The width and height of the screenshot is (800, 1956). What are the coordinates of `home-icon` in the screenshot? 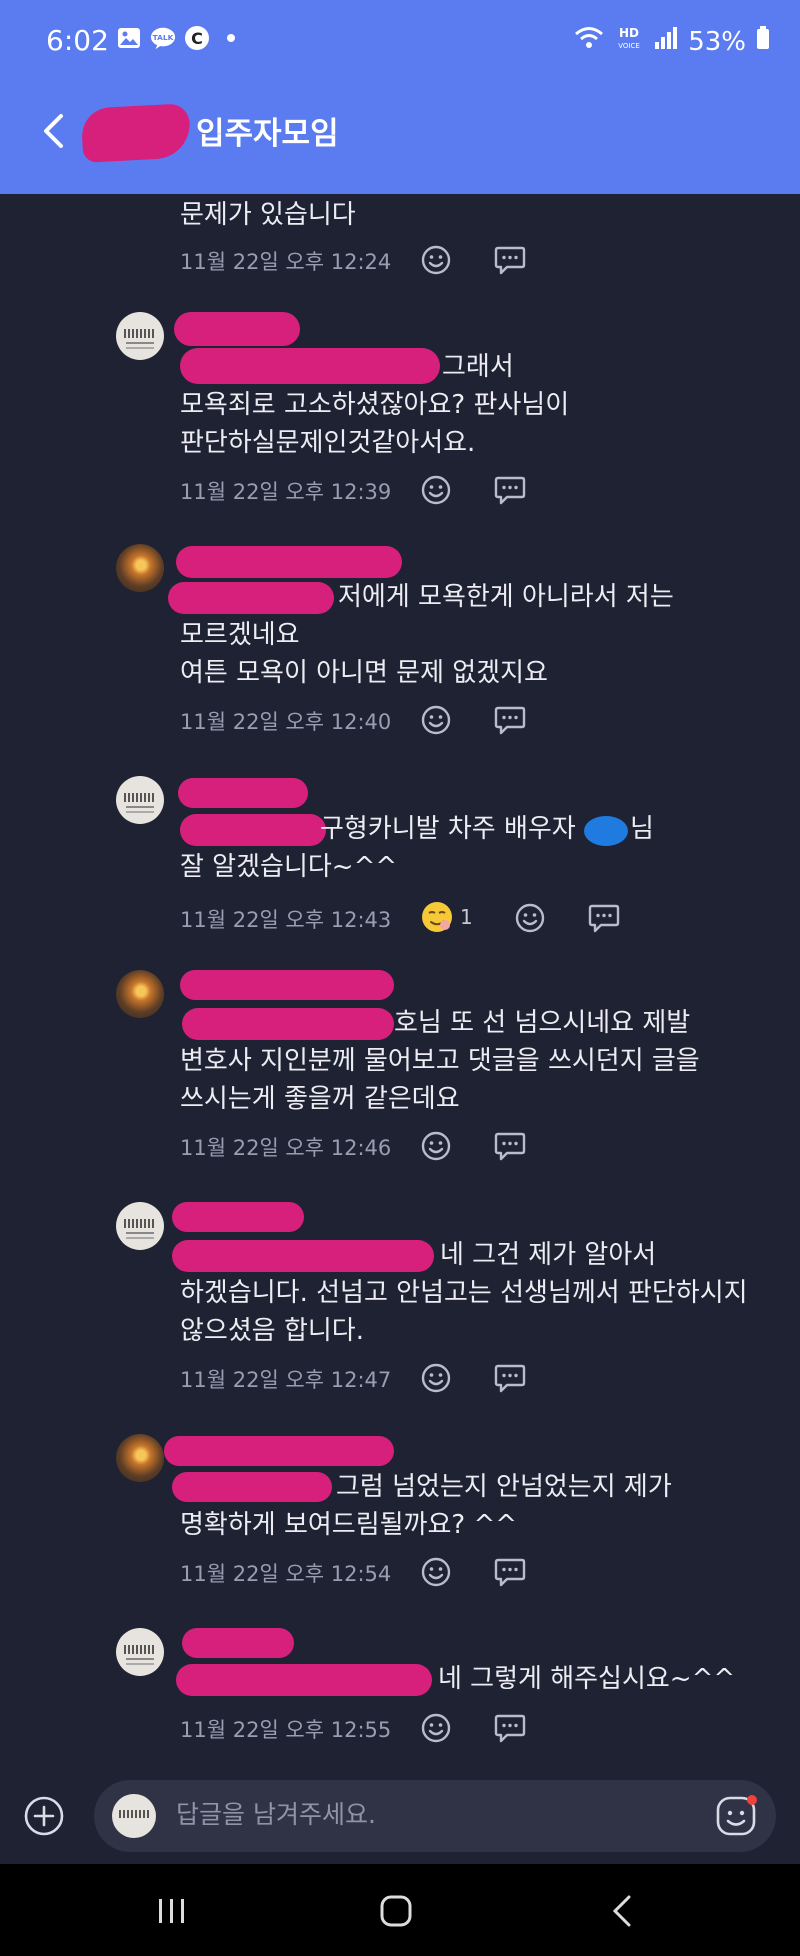 It's located at (396, 1911).